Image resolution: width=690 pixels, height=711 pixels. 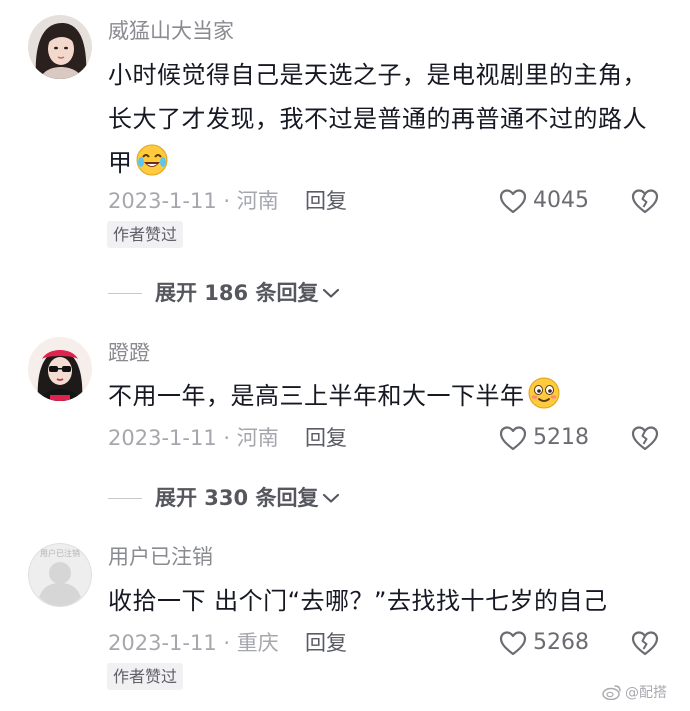 What do you see at coordinates (561, 642) in the screenshot?
I see `like-count: 5268` at bounding box center [561, 642].